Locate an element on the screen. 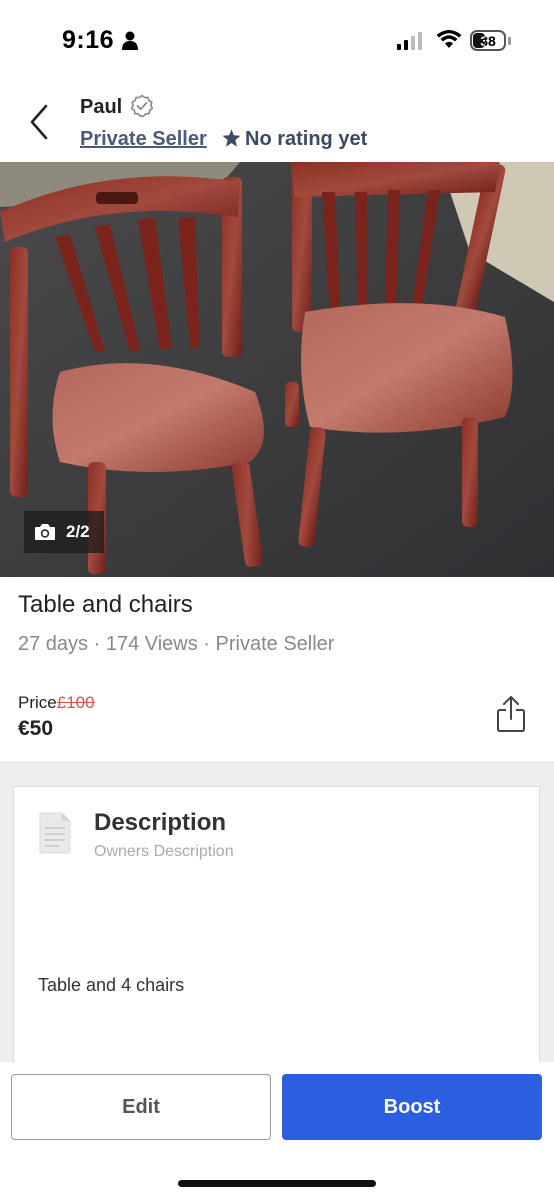 The width and height of the screenshot is (554, 1200). rating-text: No rating yet is located at coordinates (306, 139).